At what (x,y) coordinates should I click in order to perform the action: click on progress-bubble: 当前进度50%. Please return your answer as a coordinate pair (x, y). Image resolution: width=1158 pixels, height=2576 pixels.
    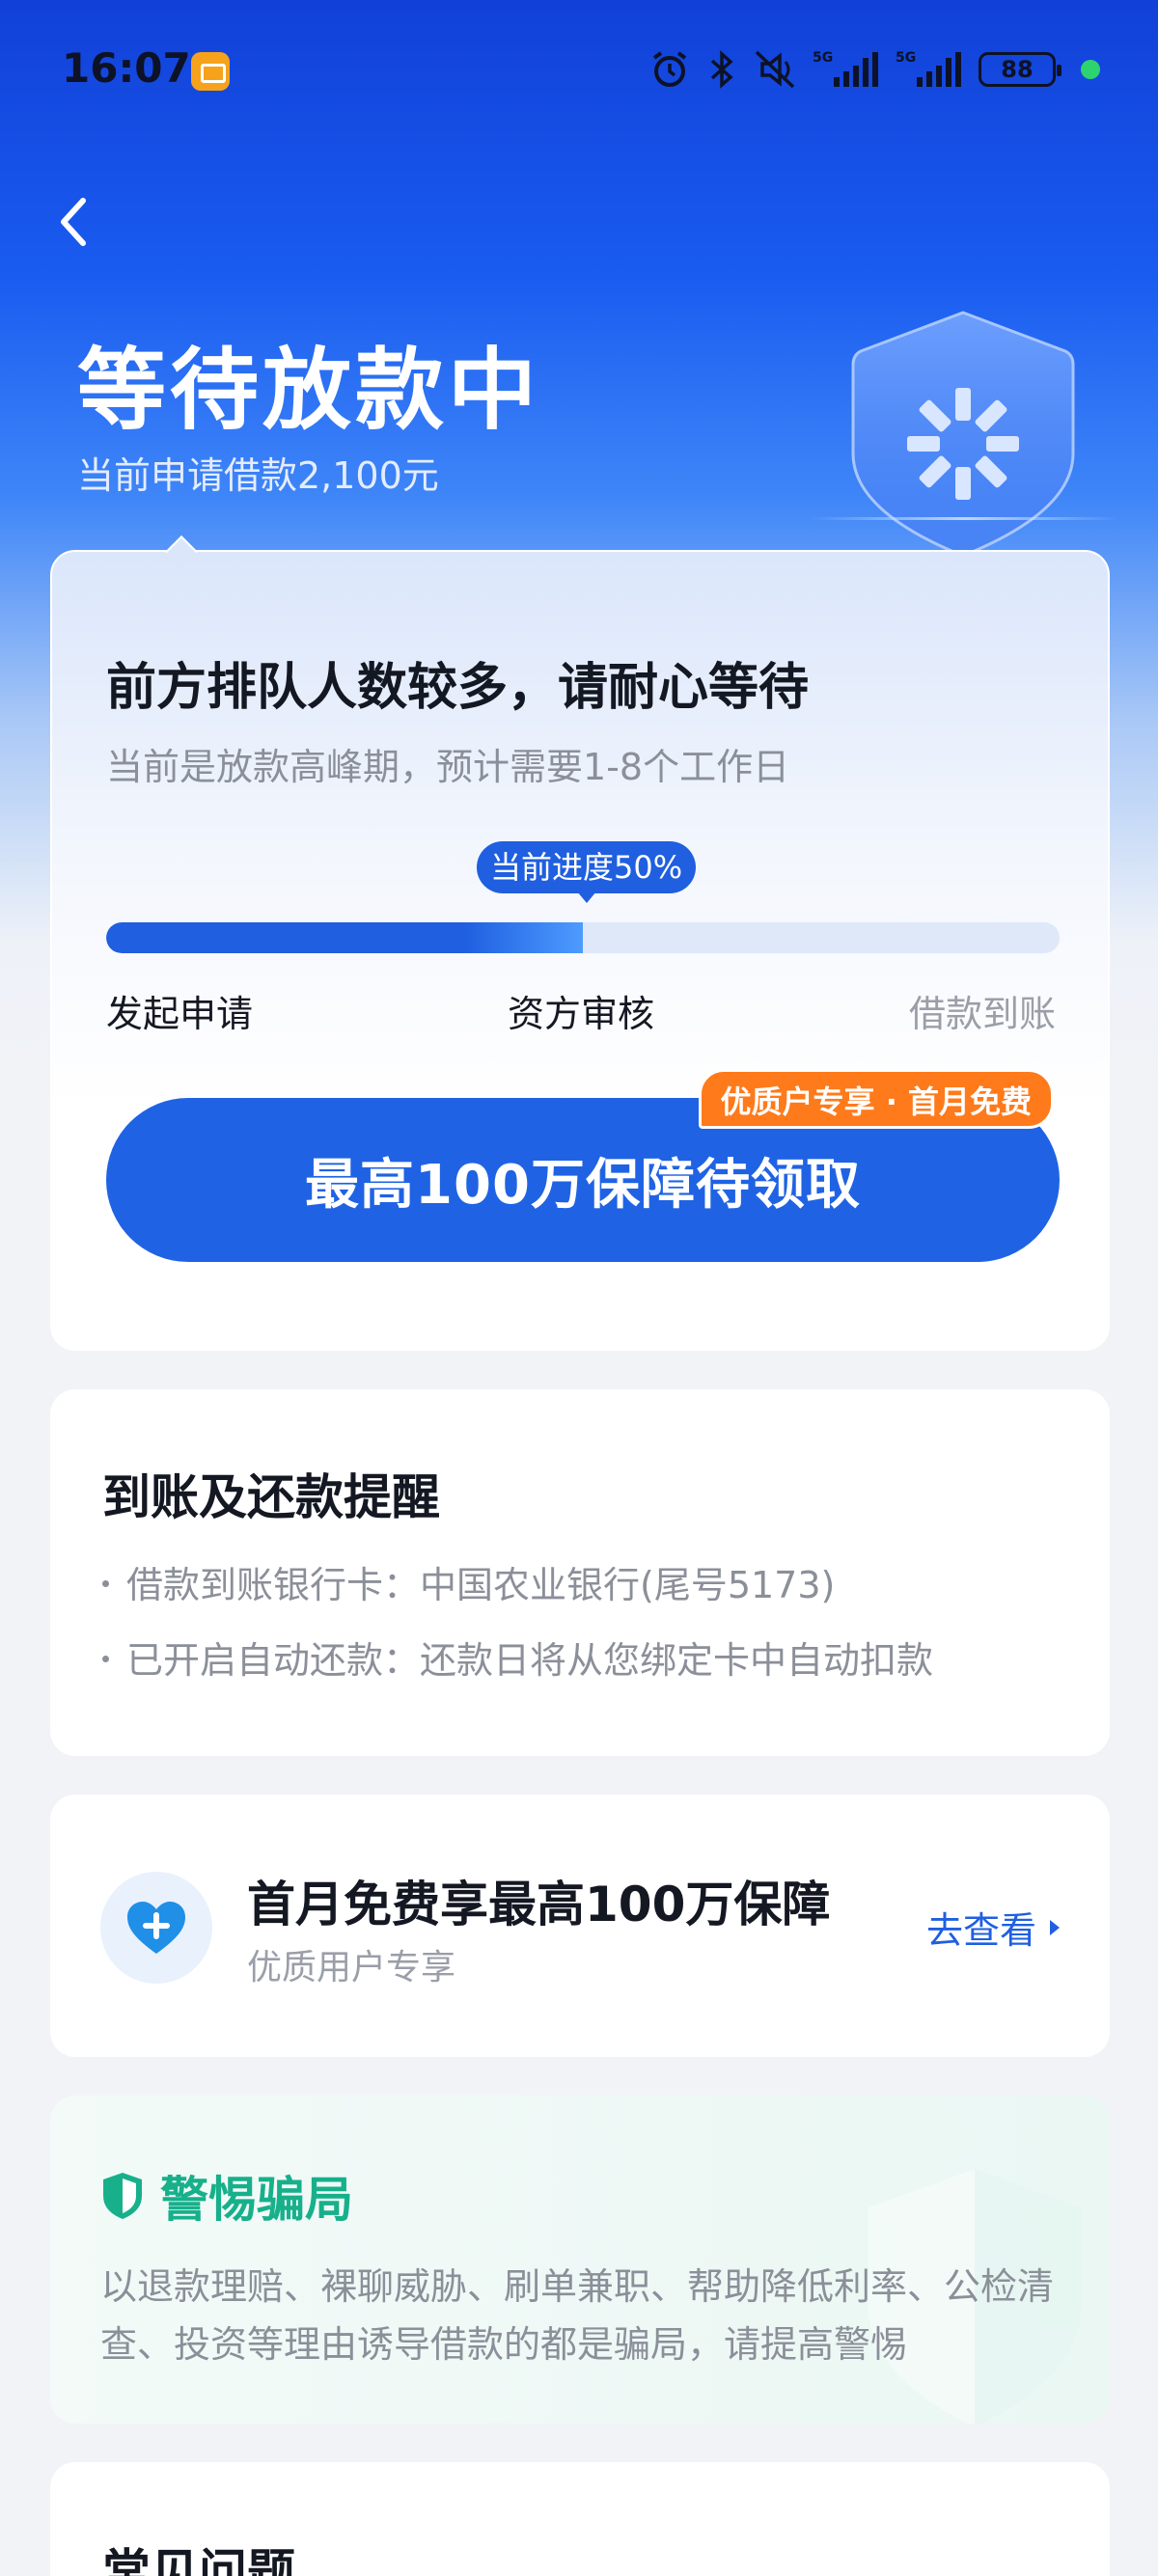
    Looking at the image, I should click on (587, 872).